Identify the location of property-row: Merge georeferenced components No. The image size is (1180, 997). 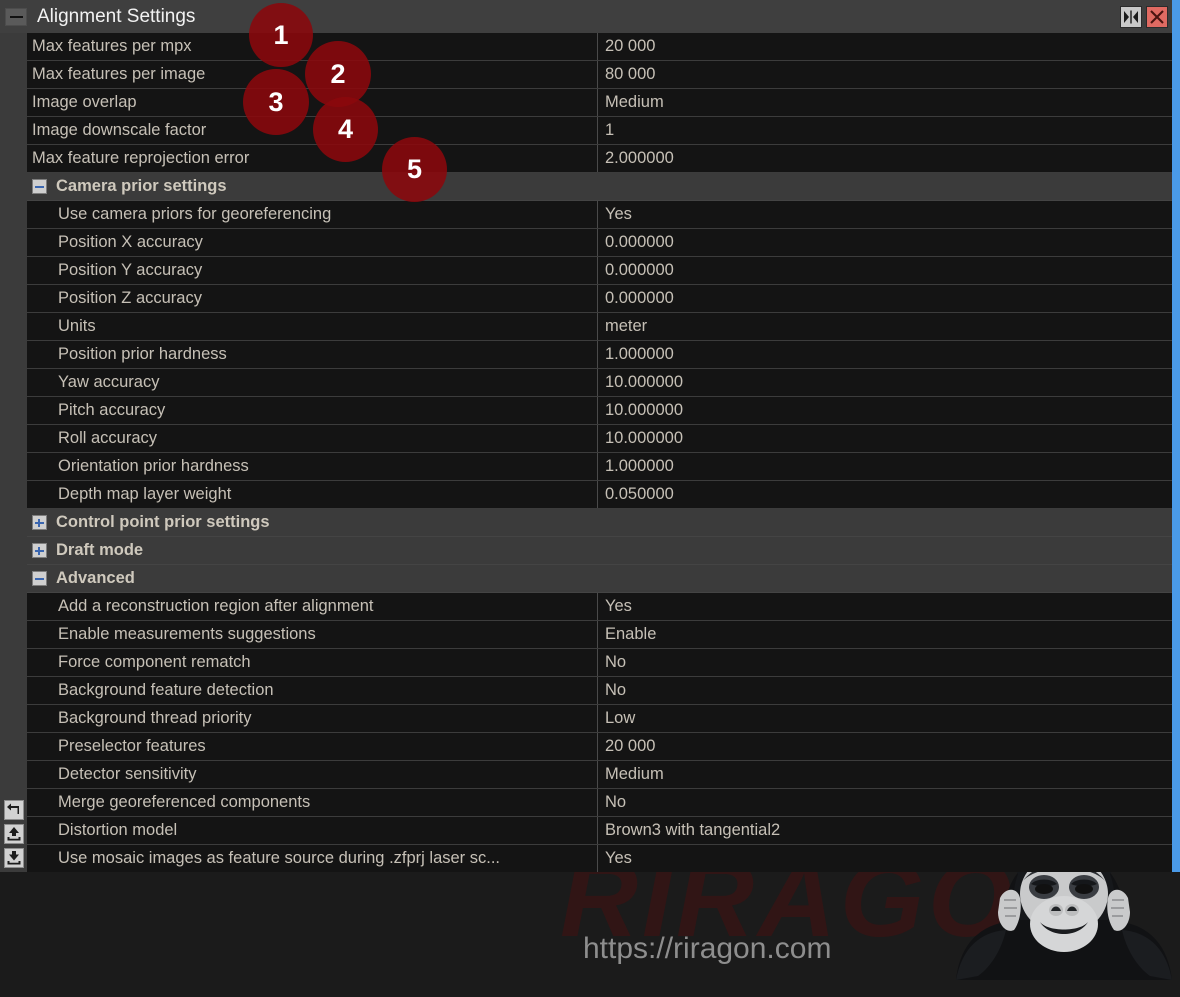
(599, 803).